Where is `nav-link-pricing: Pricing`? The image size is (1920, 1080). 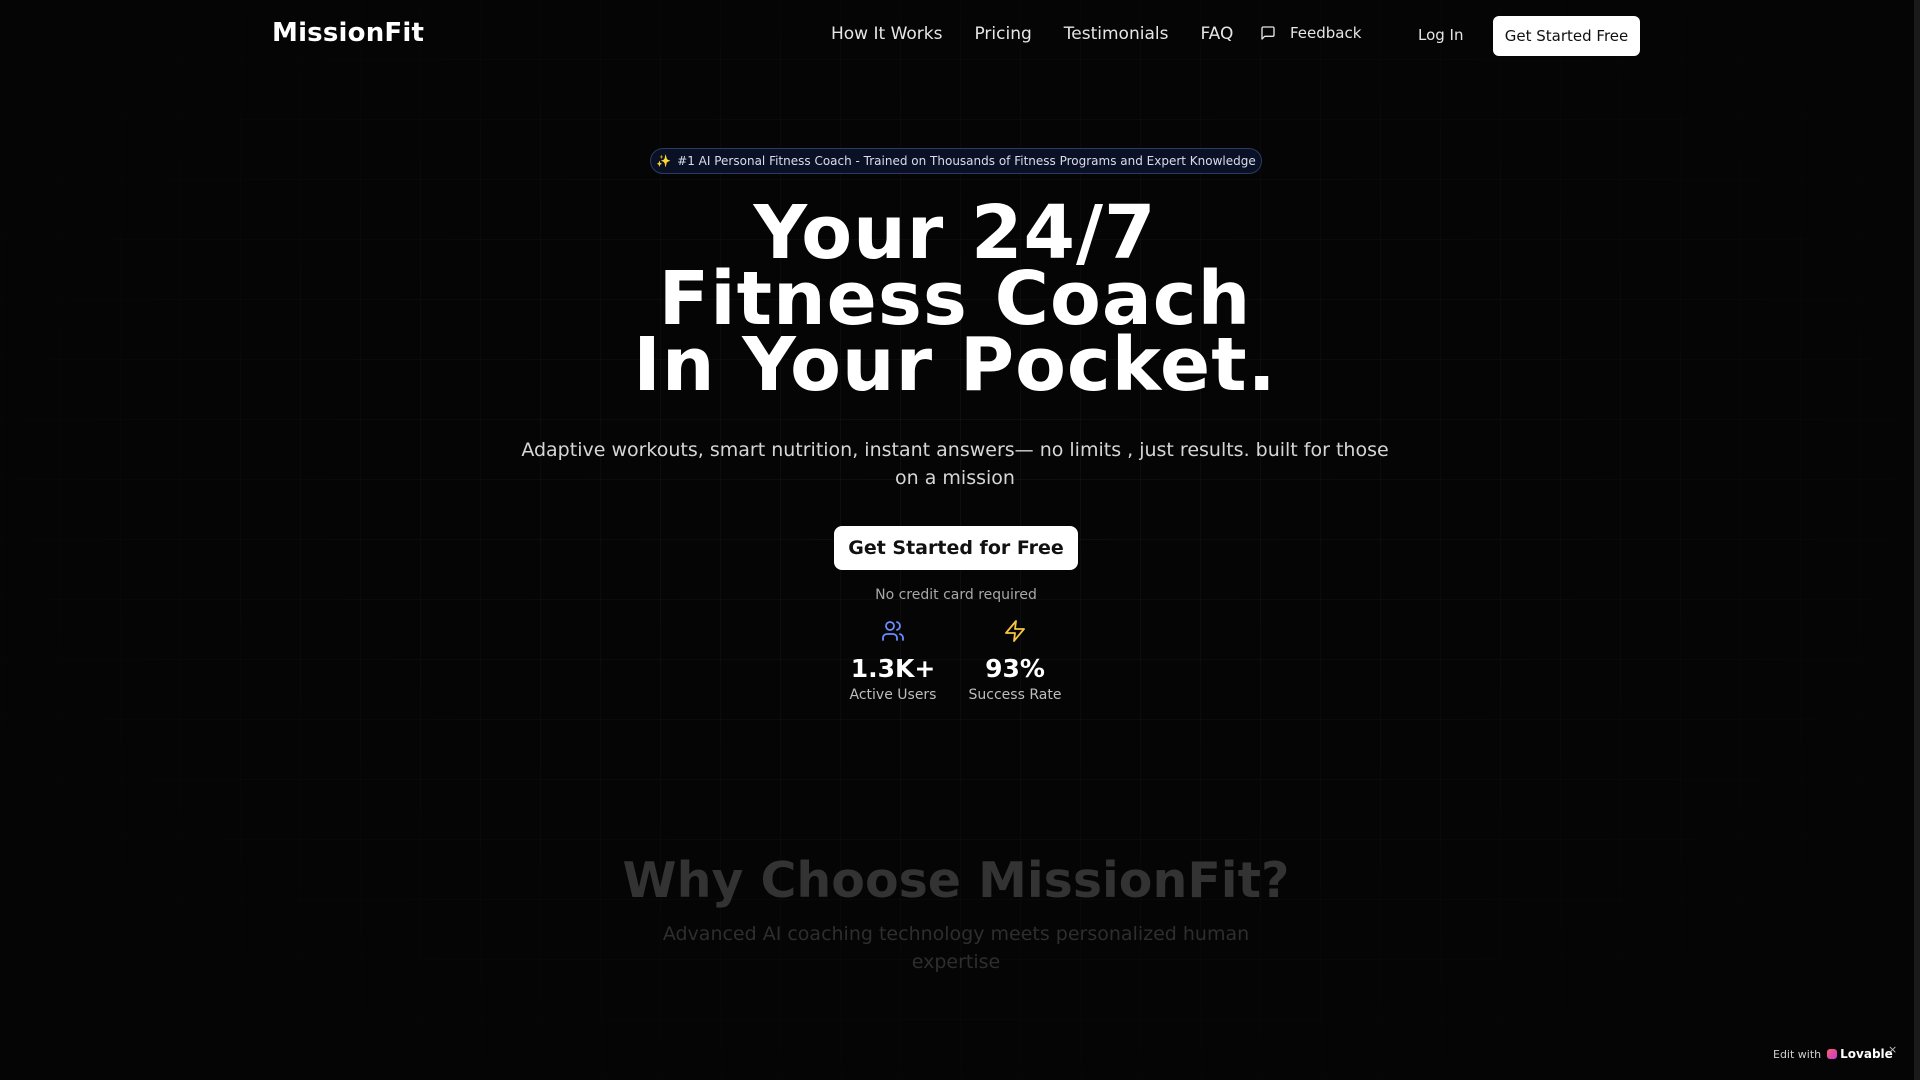
nav-link-pricing: Pricing is located at coordinates (1002, 34).